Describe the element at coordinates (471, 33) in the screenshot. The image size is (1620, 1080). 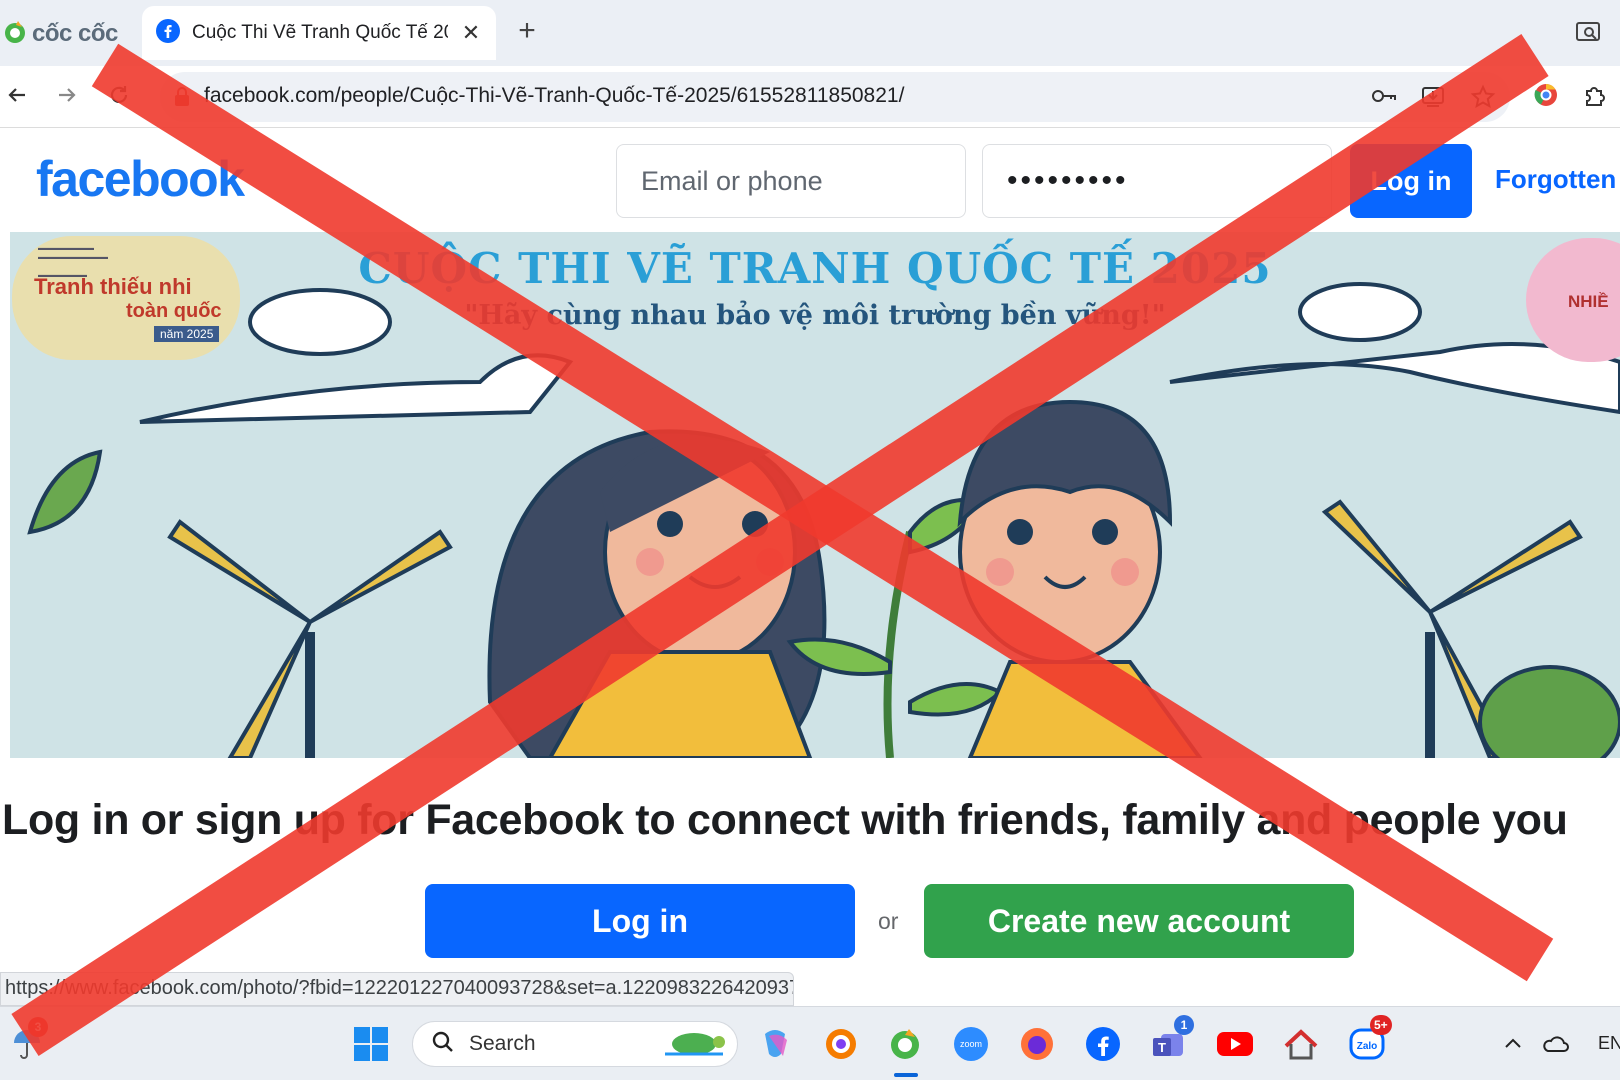
I see `tab-close-icon: ✕` at that location.